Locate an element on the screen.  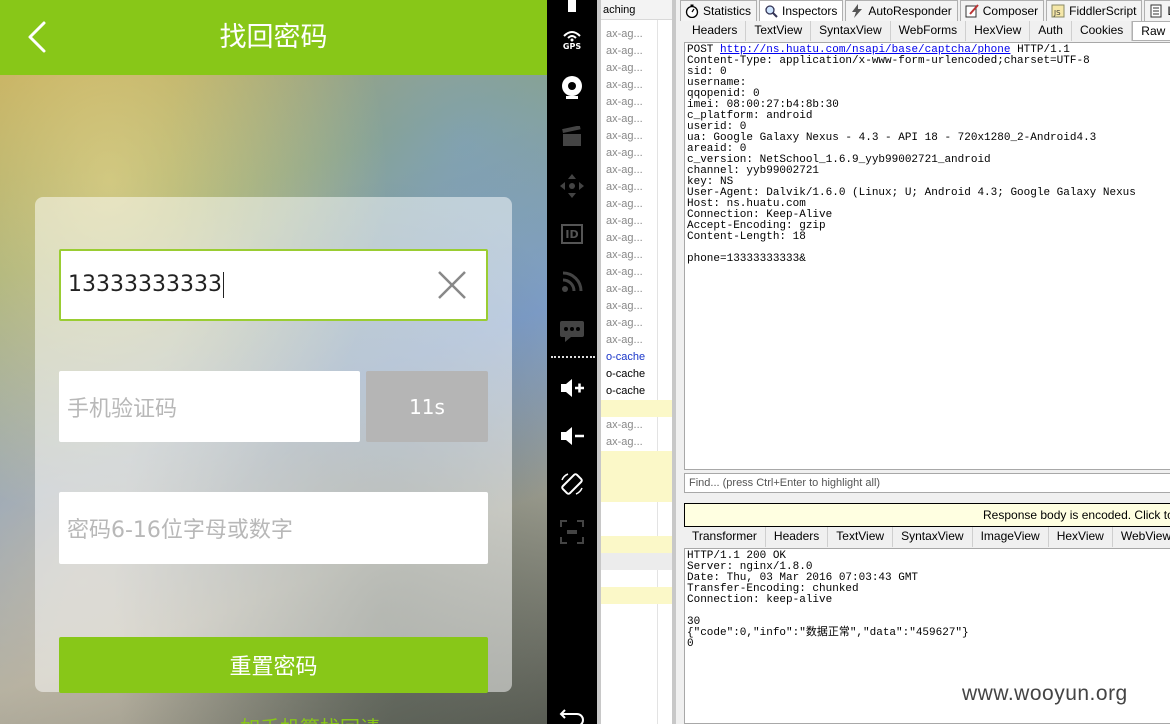
back-nav-button is located at coordinates (572, 710).